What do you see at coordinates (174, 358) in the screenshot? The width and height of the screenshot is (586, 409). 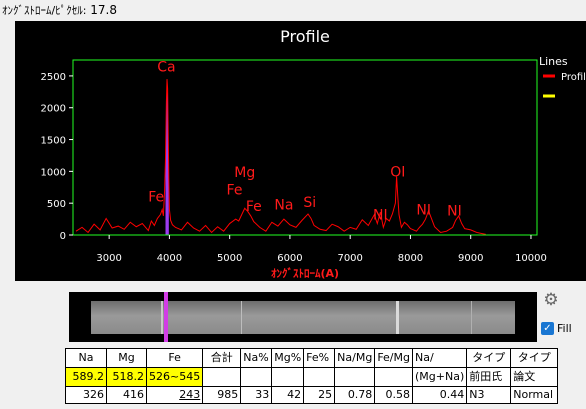 I see `header-cell: Fe` at bounding box center [174, 358].